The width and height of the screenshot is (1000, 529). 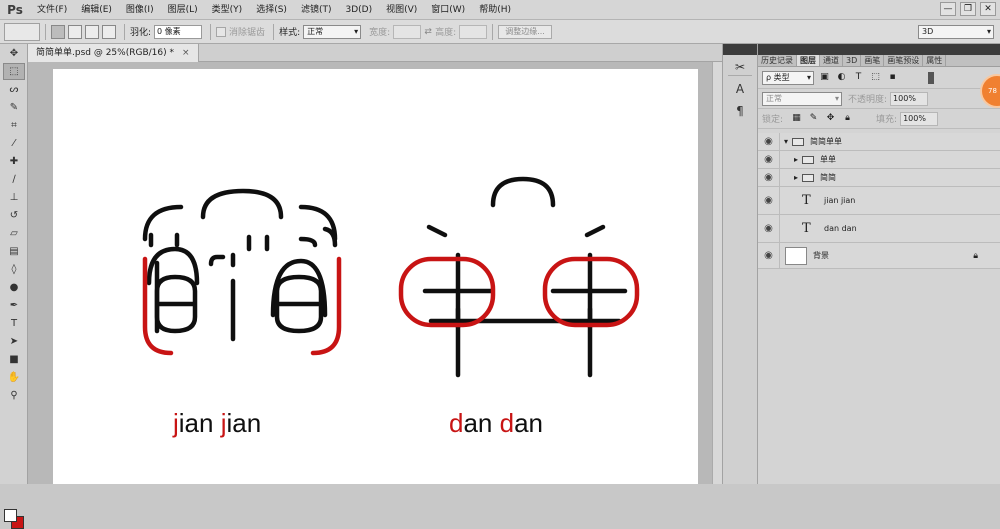 What do you see at coordinates (407, 31) in the screenshot?
I see `width-input` at bounding box center [407, 31].